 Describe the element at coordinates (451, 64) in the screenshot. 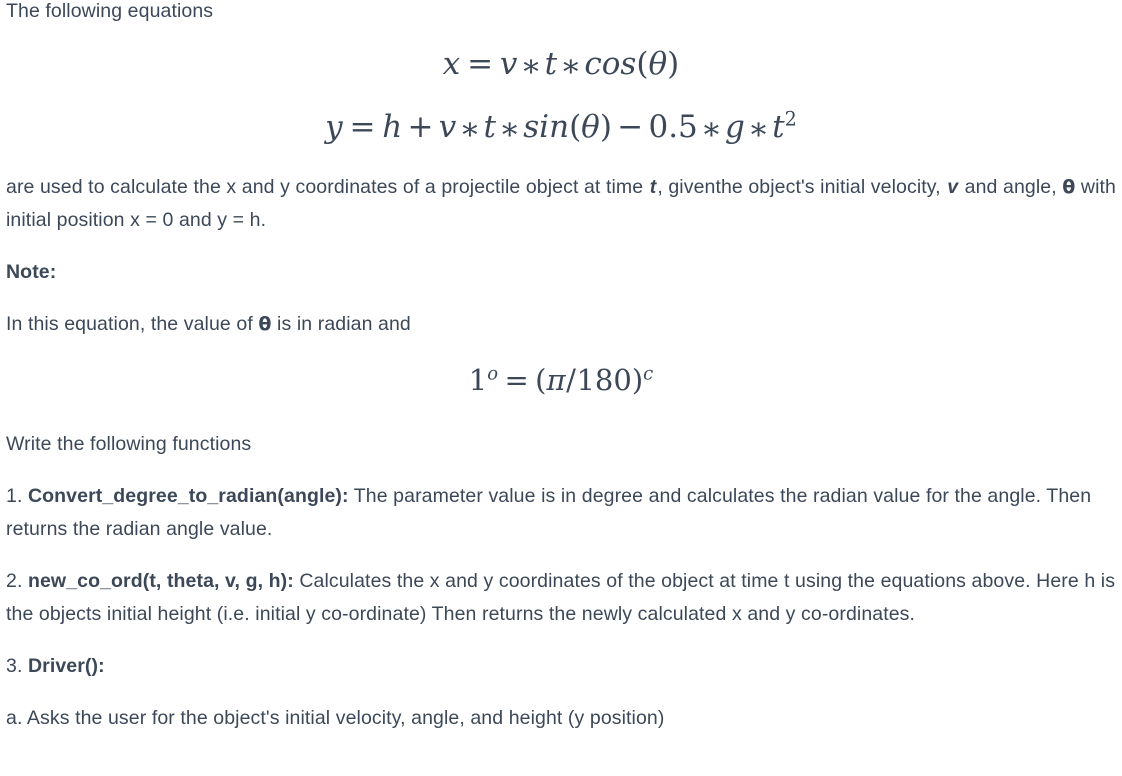

I see `equation-x-lhs: x` at that location.